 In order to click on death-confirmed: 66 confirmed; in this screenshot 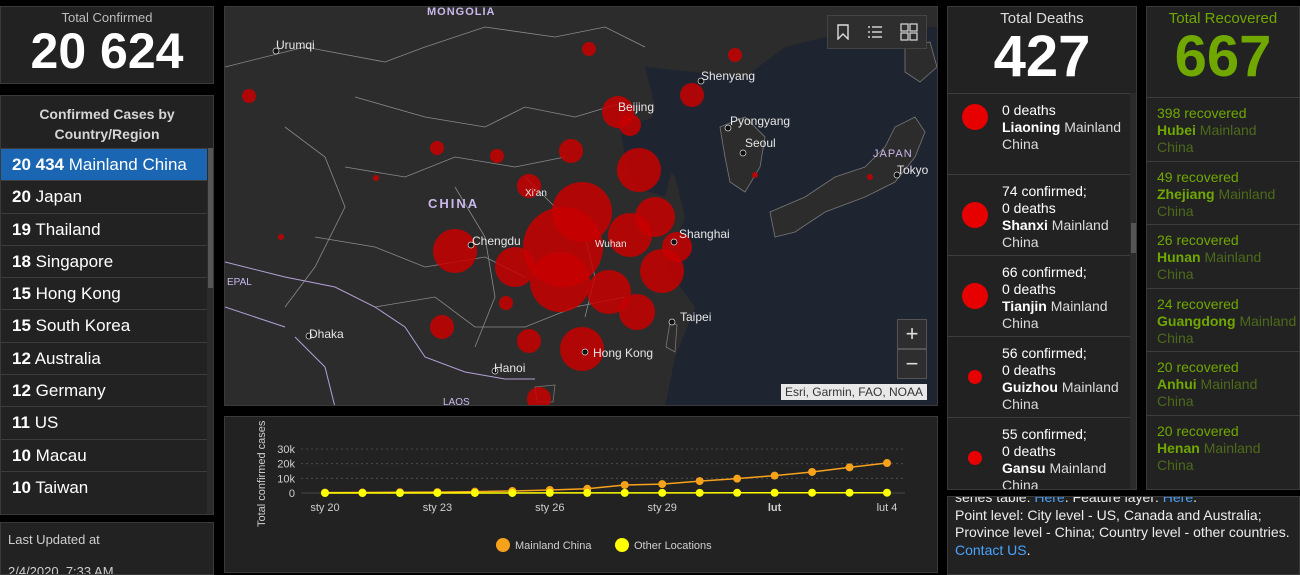, I will do `click(1044, 272)`.